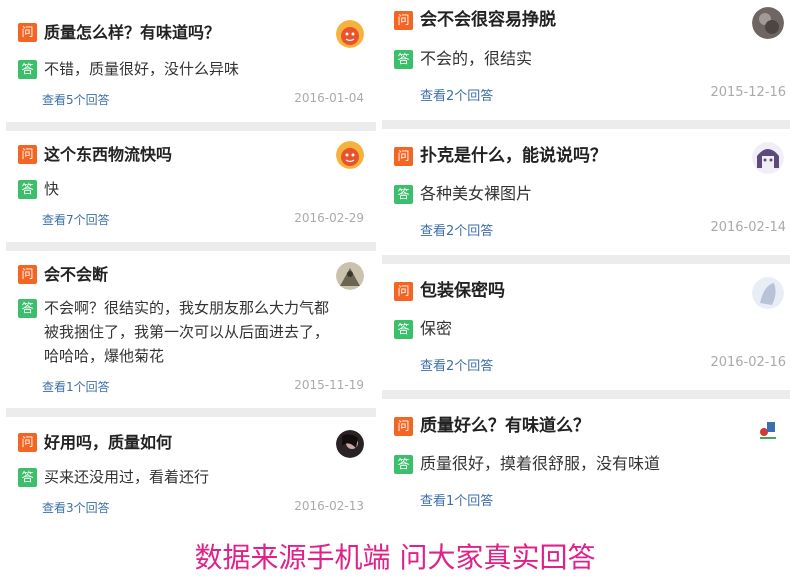  Describe the element at coordinates (329, 385) in the screenshot. I see `question-date: 2015-11-19` at that location.